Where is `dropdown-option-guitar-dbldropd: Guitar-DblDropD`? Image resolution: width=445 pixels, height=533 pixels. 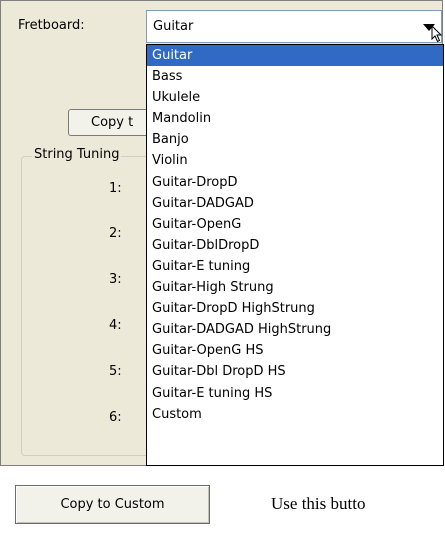
dropdown-option-guitar-dbldropd: Guitar-DblDropD is located at coordinates (295, 245).